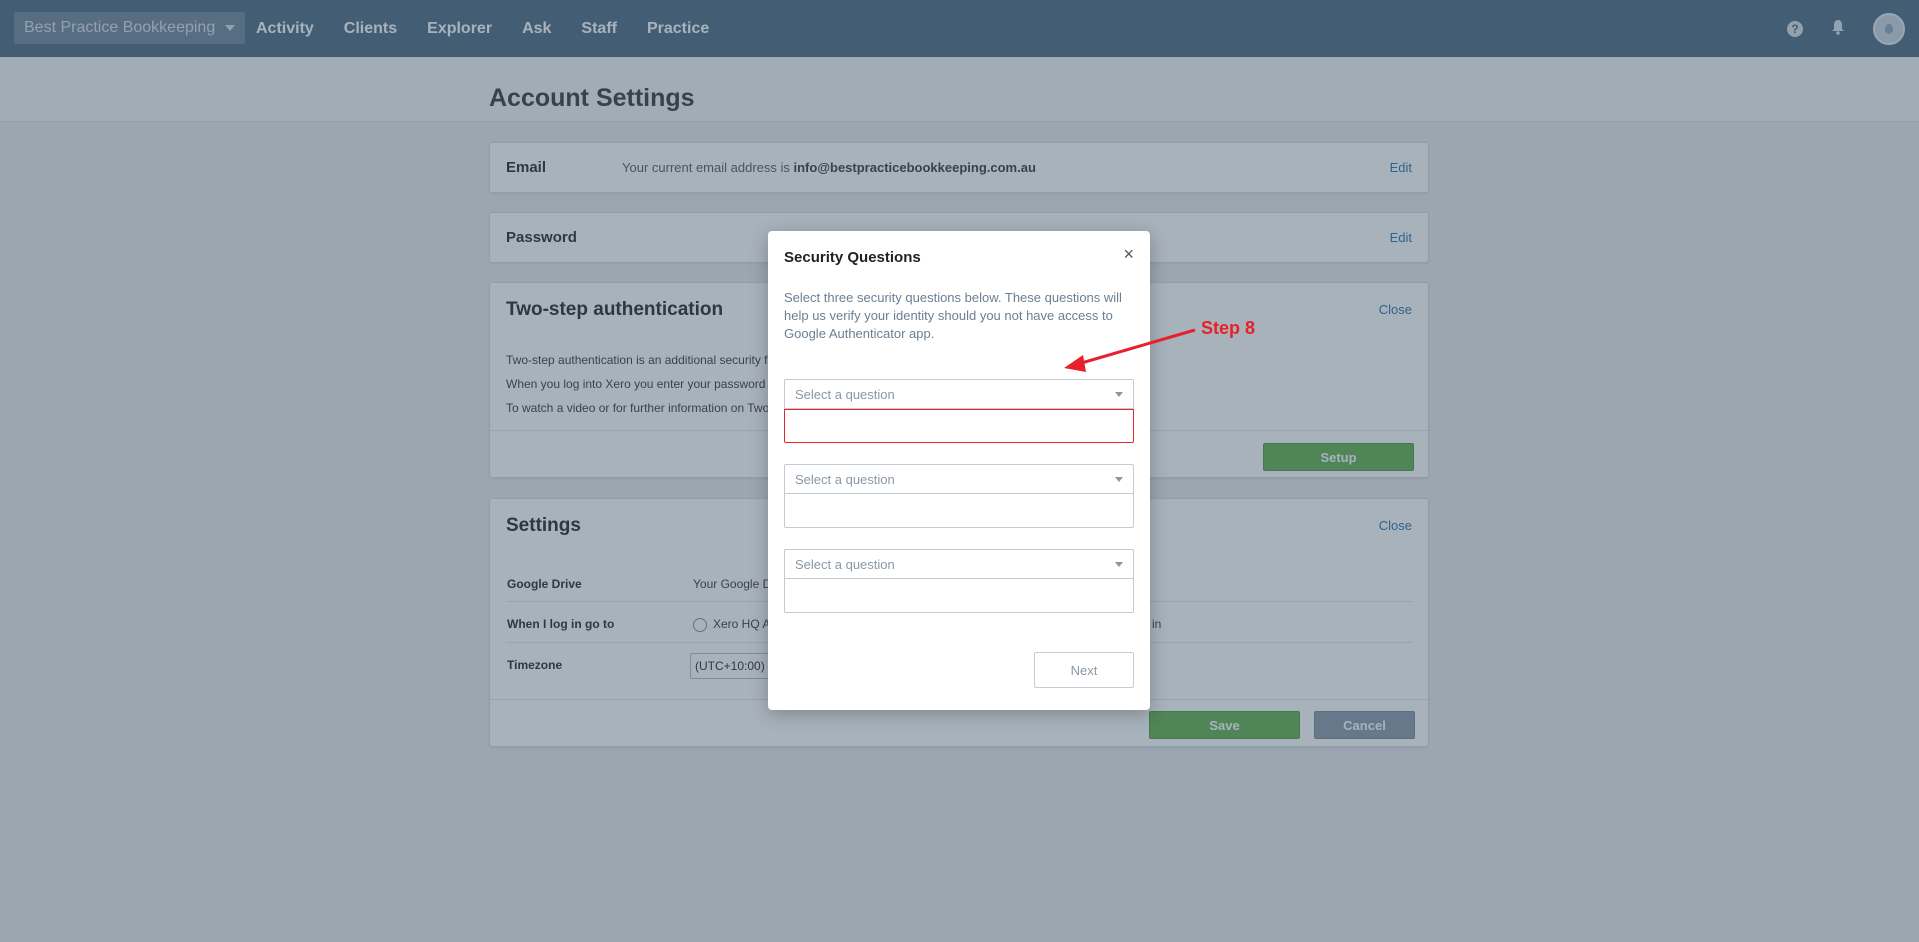 The width and height of the screenshot is (1919, 942). I want to click on security-question-2: Select a question, so click(959, 496).